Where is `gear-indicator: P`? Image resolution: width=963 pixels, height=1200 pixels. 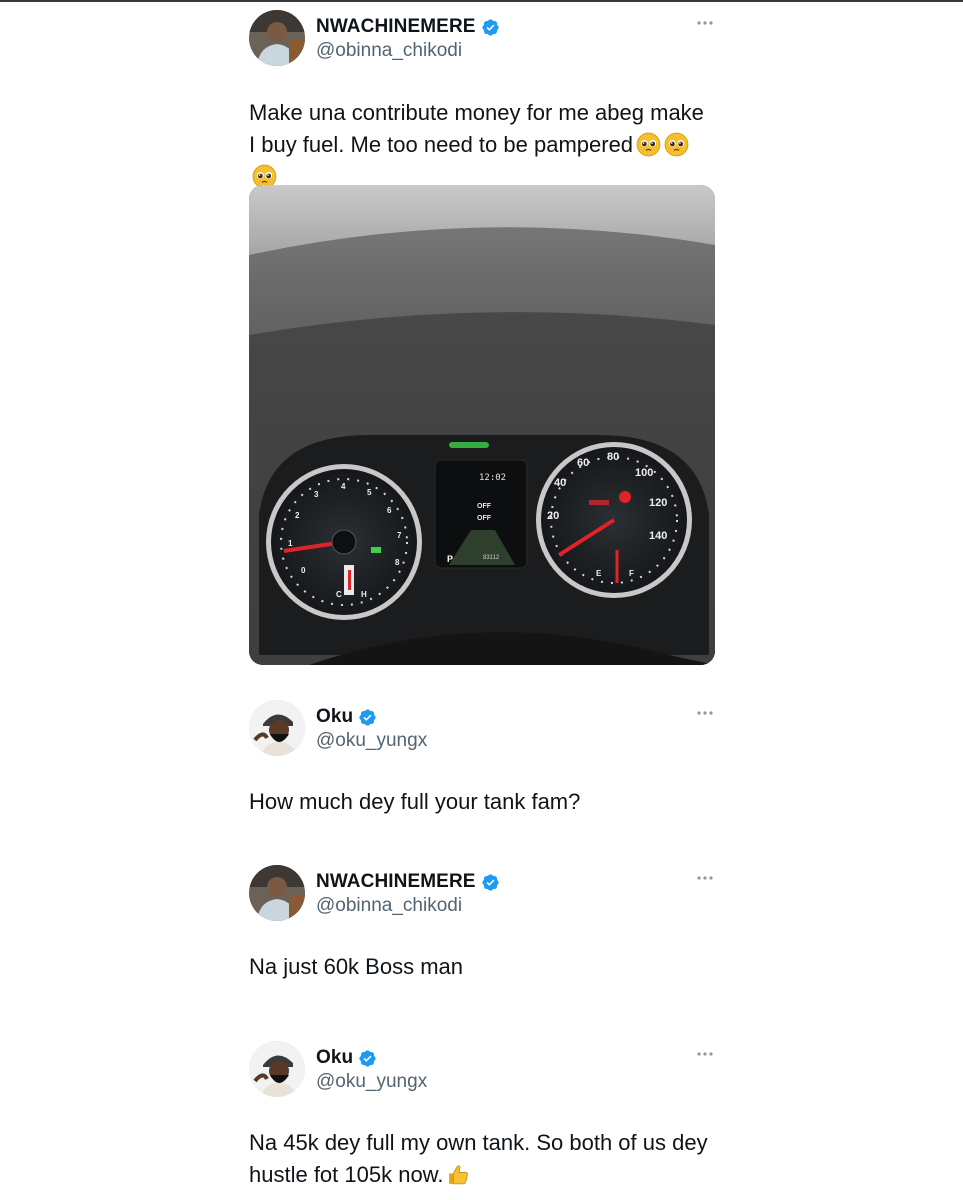
gear-indicator: P is located at coordinates (450, 559).